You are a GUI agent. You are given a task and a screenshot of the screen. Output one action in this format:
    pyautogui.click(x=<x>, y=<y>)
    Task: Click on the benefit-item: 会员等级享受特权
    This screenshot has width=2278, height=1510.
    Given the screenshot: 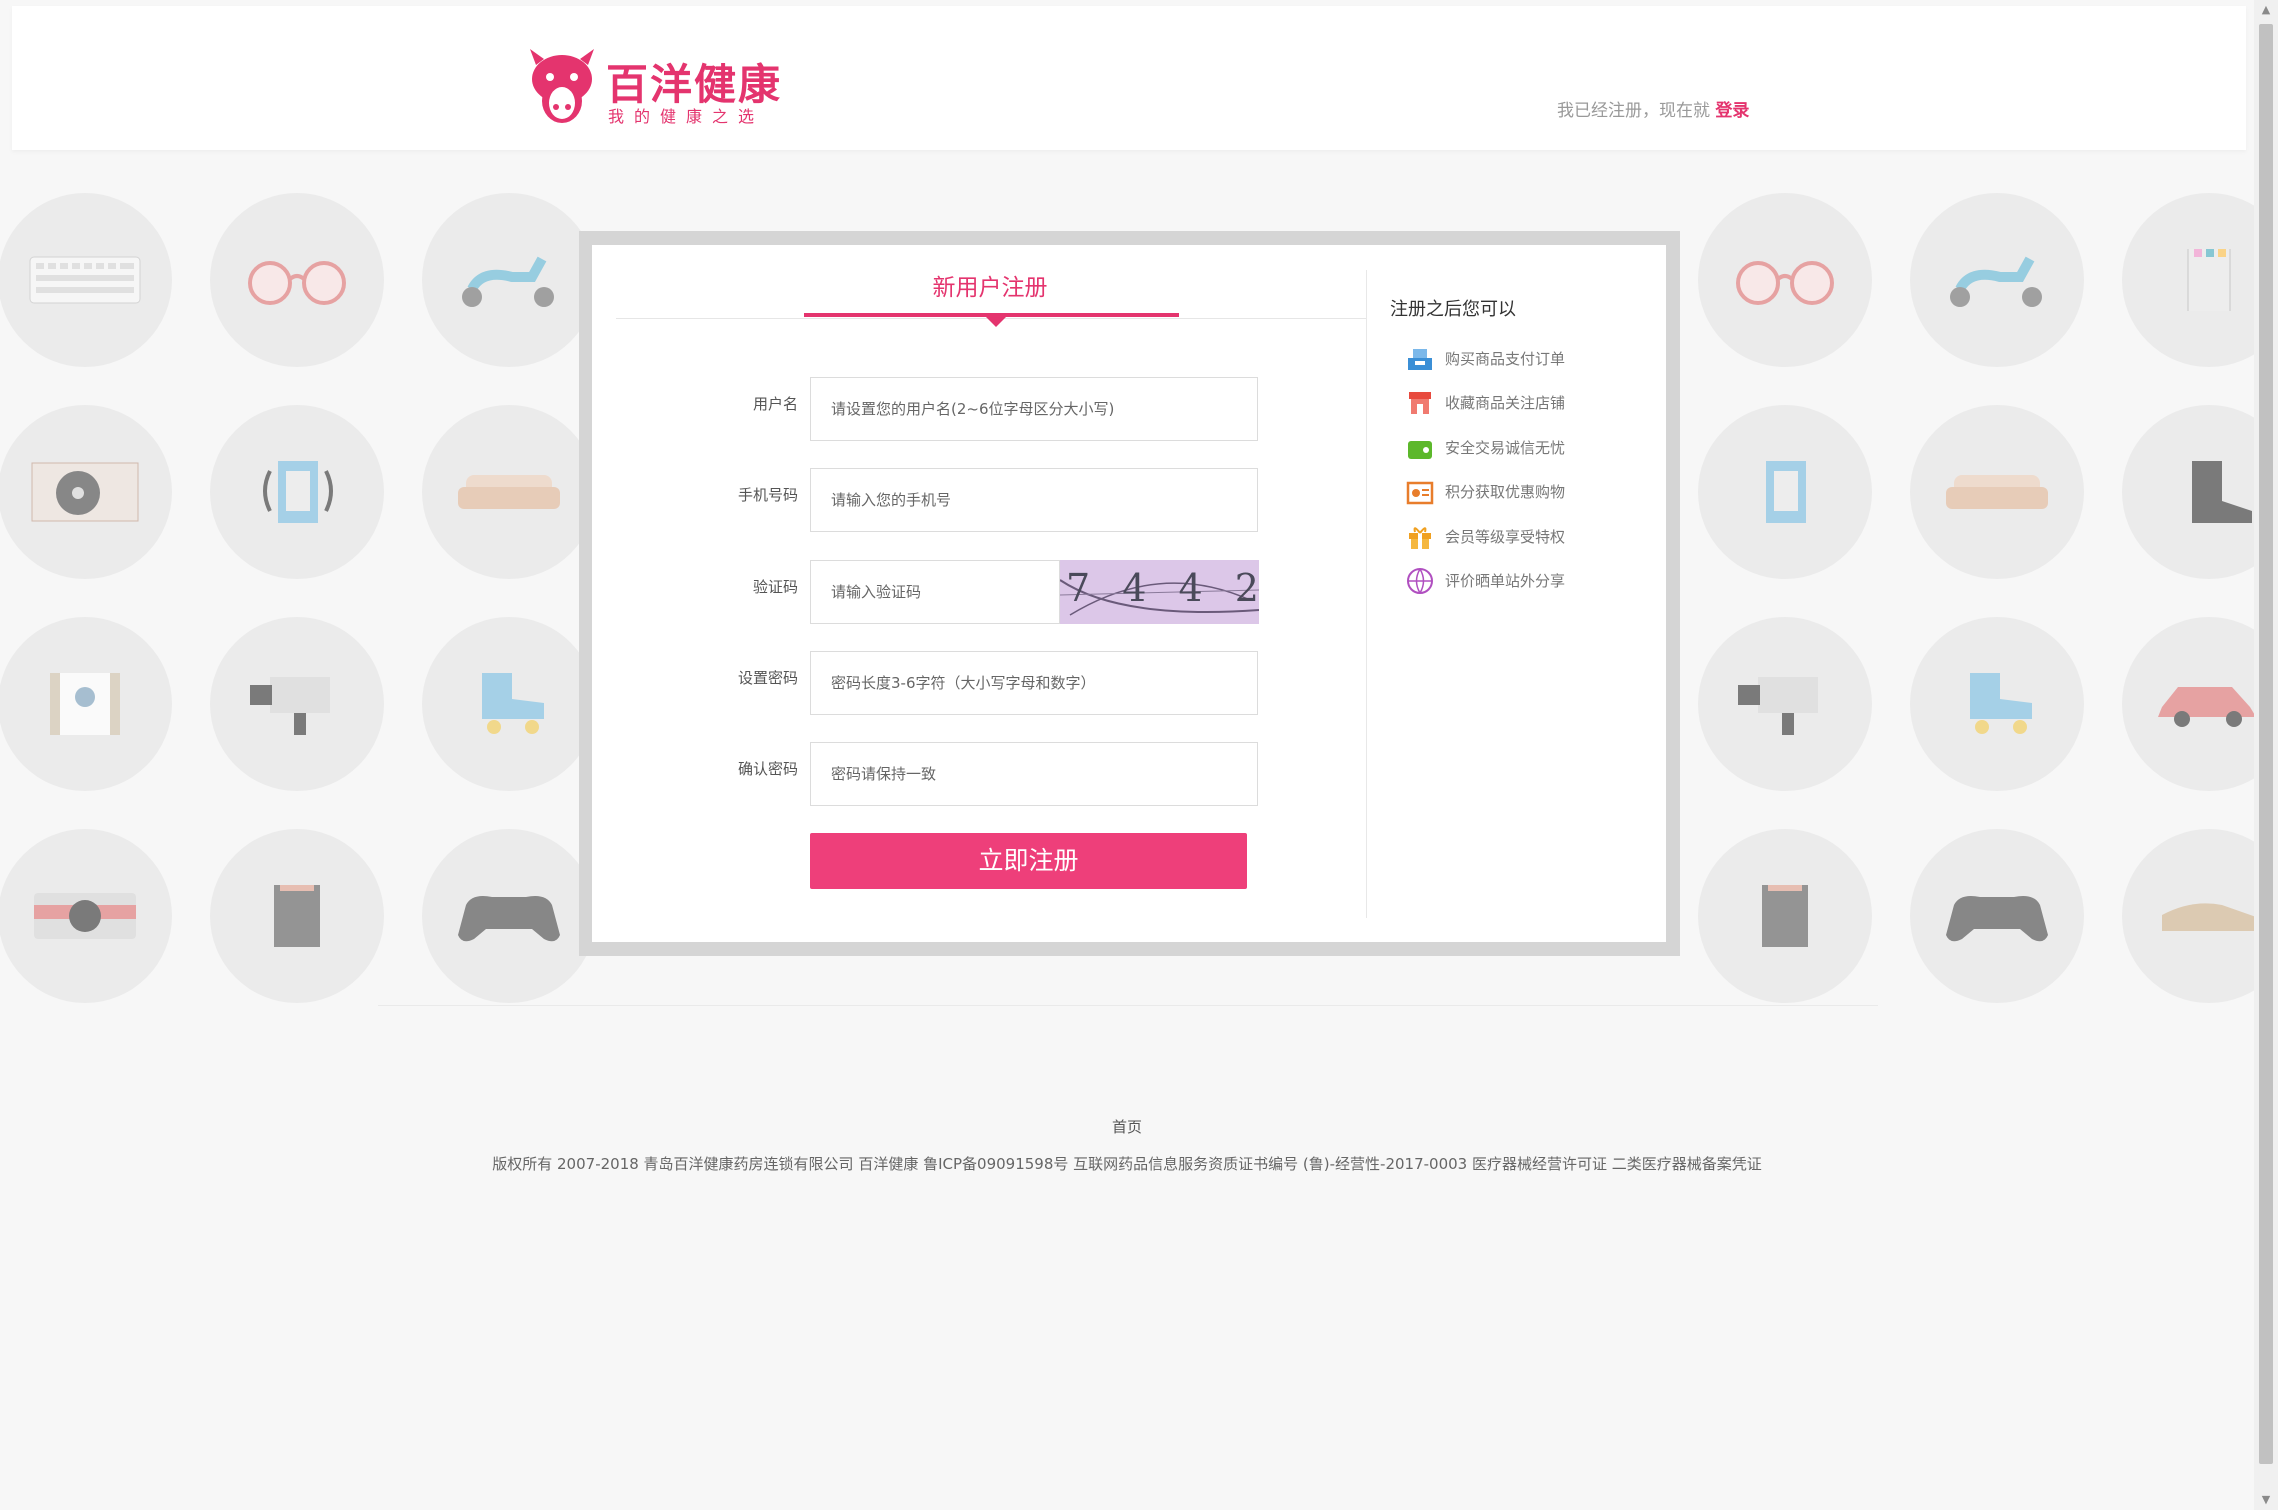 What is the action you would take?
    pyautogui.click(x=1515, y=537)
    